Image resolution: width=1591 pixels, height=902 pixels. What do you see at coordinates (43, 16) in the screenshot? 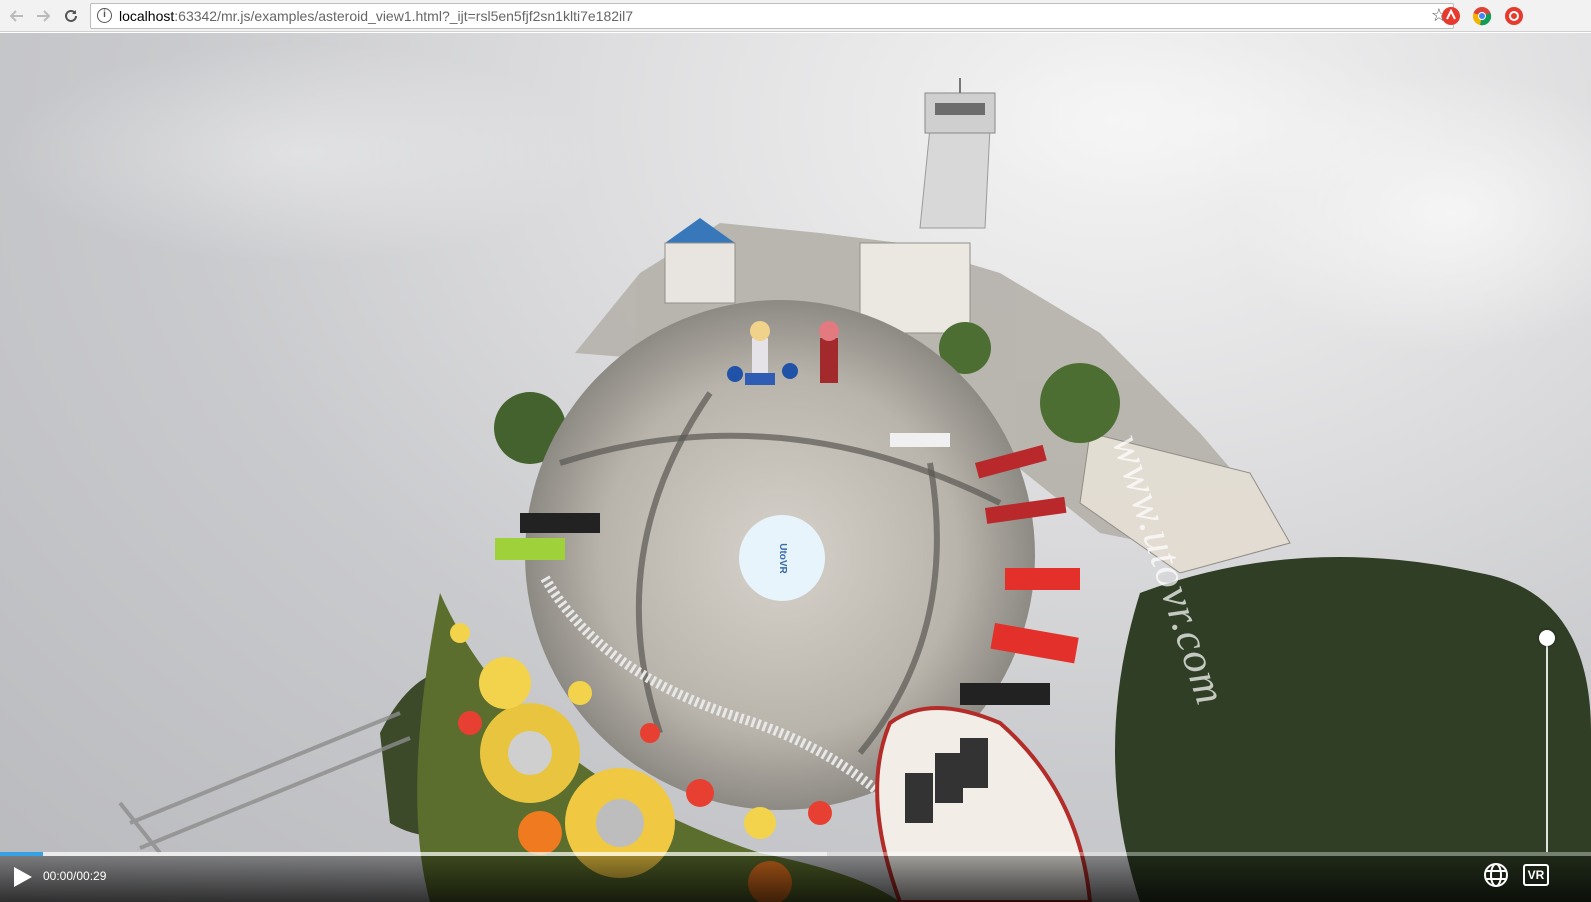
I see `forward-icon` at bounding box center [43, 16].